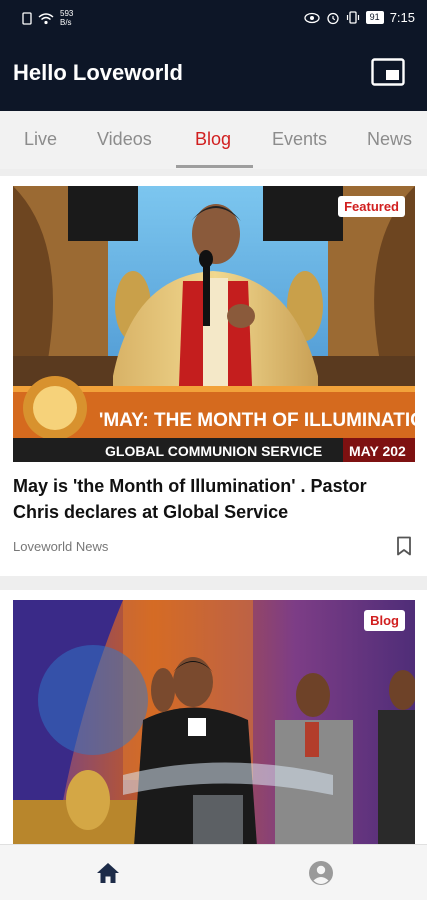 This screenshot has height=900, width=427. Describe the element at coordinates (333, 18) in the screenshot. I see `alarm-icon` at that location.